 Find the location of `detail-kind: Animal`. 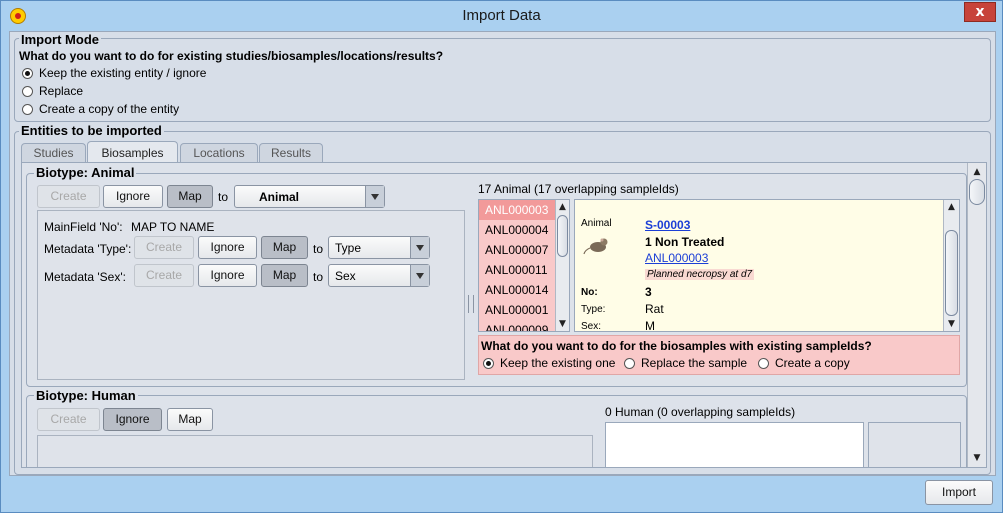

detail-kind: Animal is located at coordinates (596, 223).